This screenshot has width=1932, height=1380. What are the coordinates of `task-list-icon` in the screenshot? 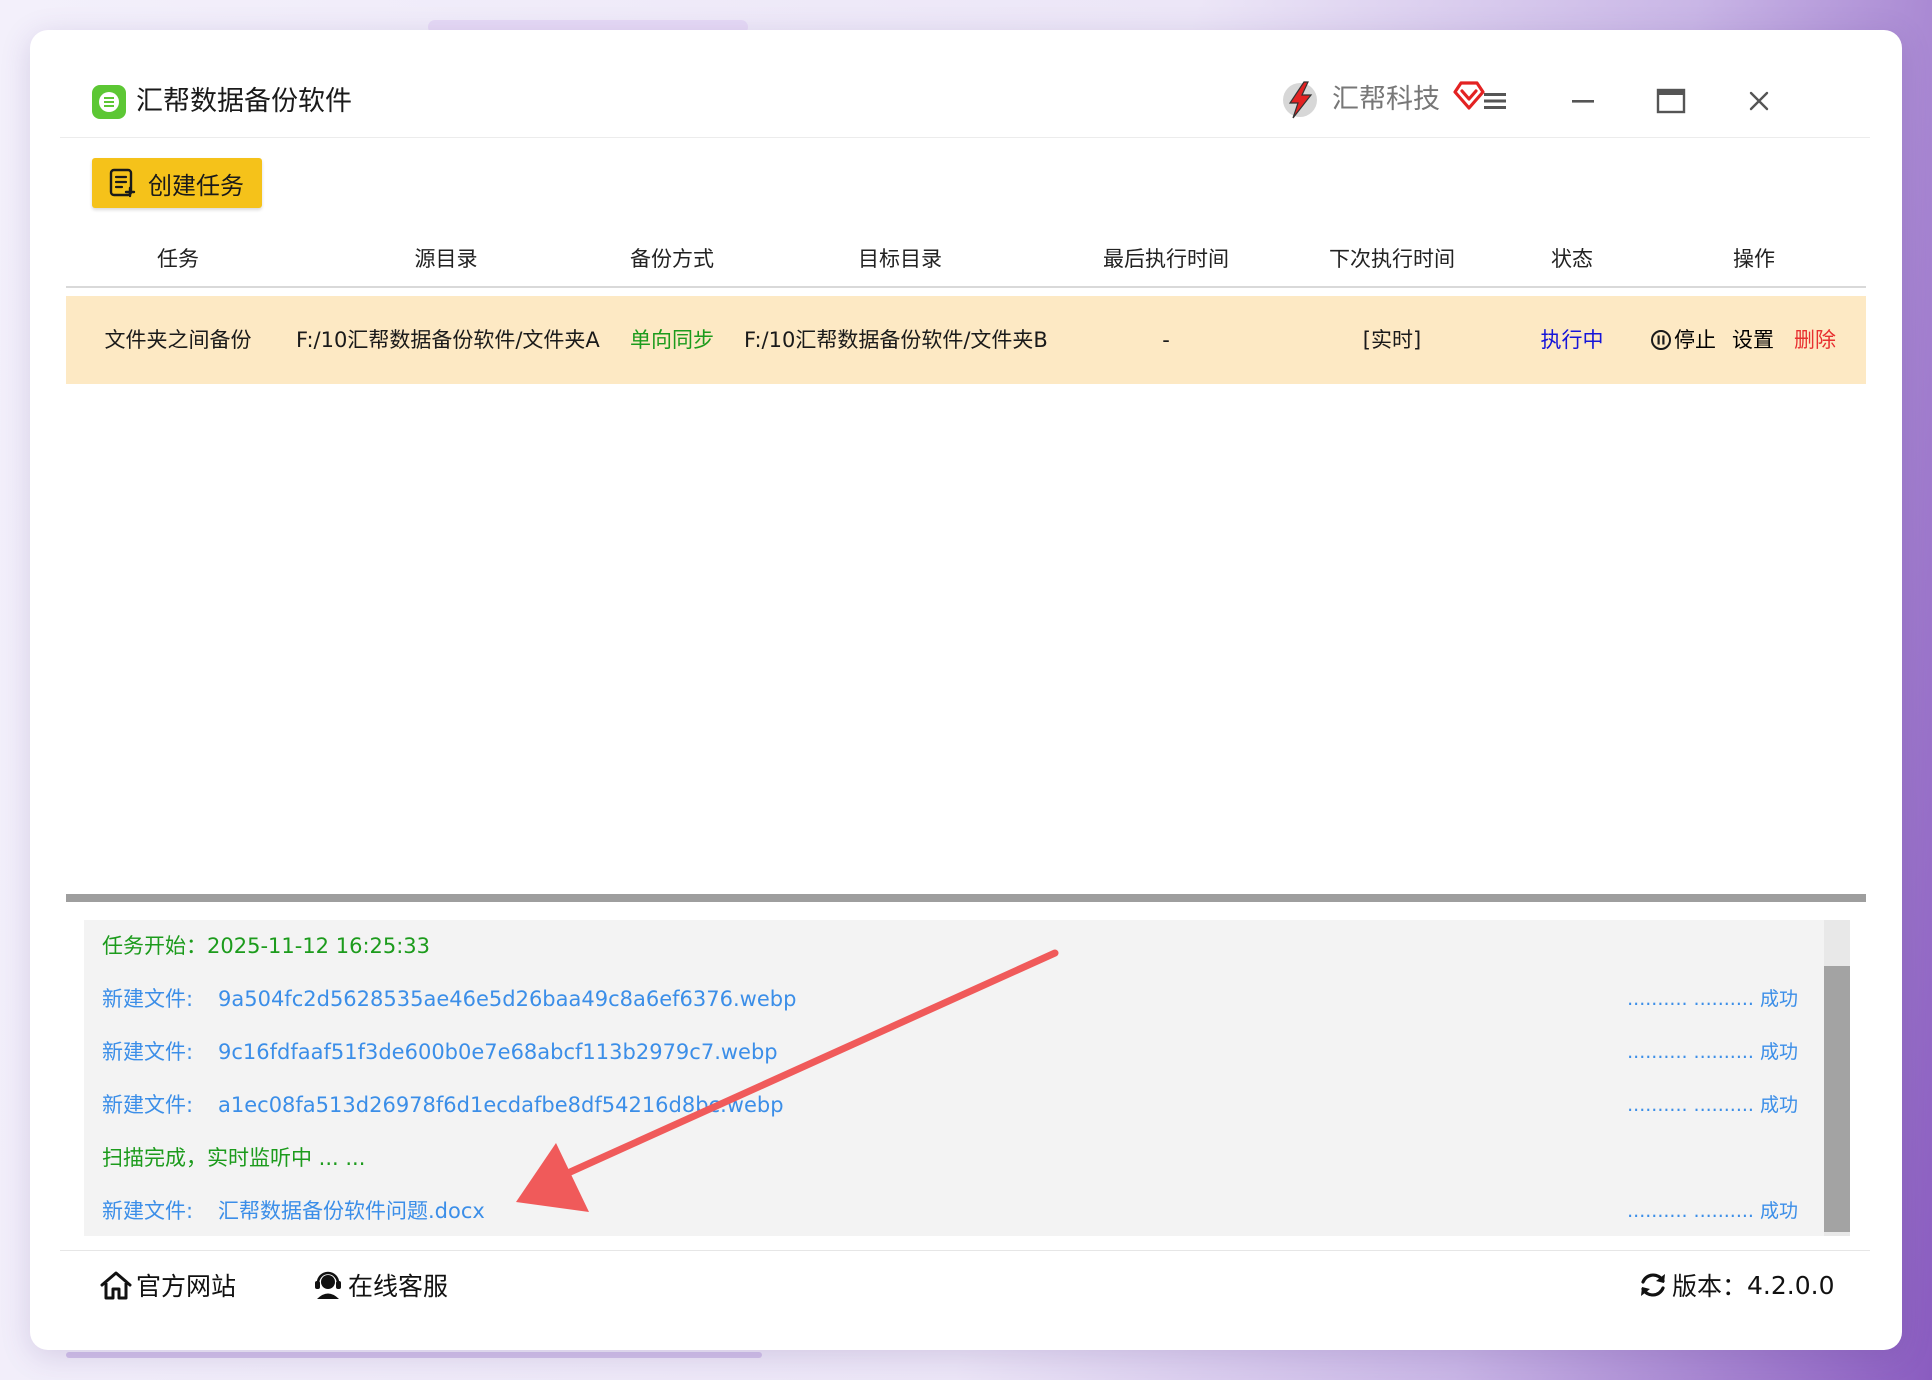 It's located at (122, 183).